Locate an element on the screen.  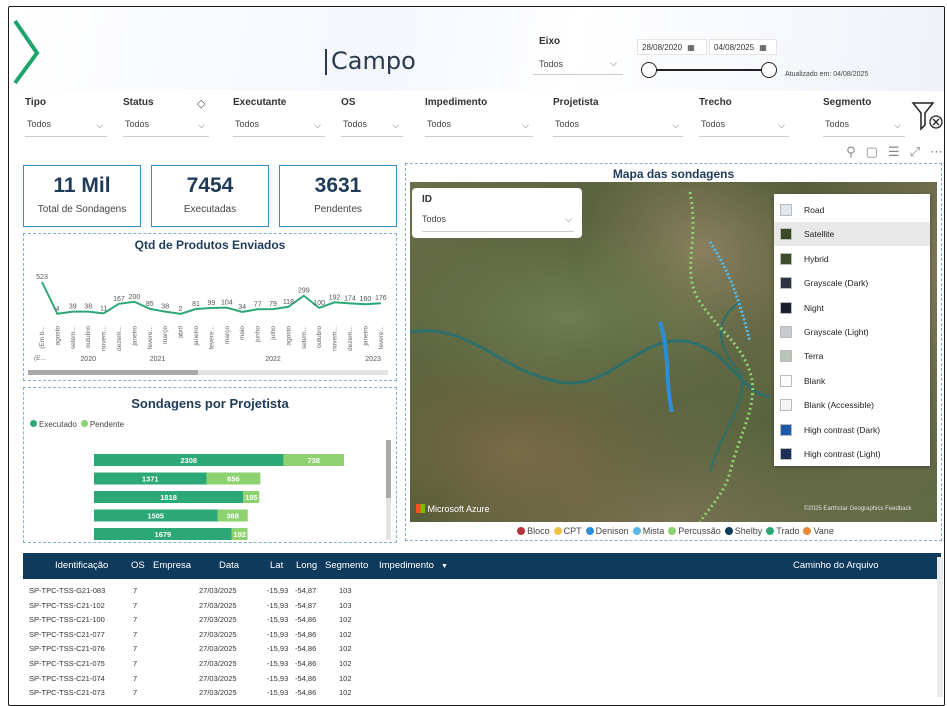
vertical-scrollbar is located at coordinates (388, 490).